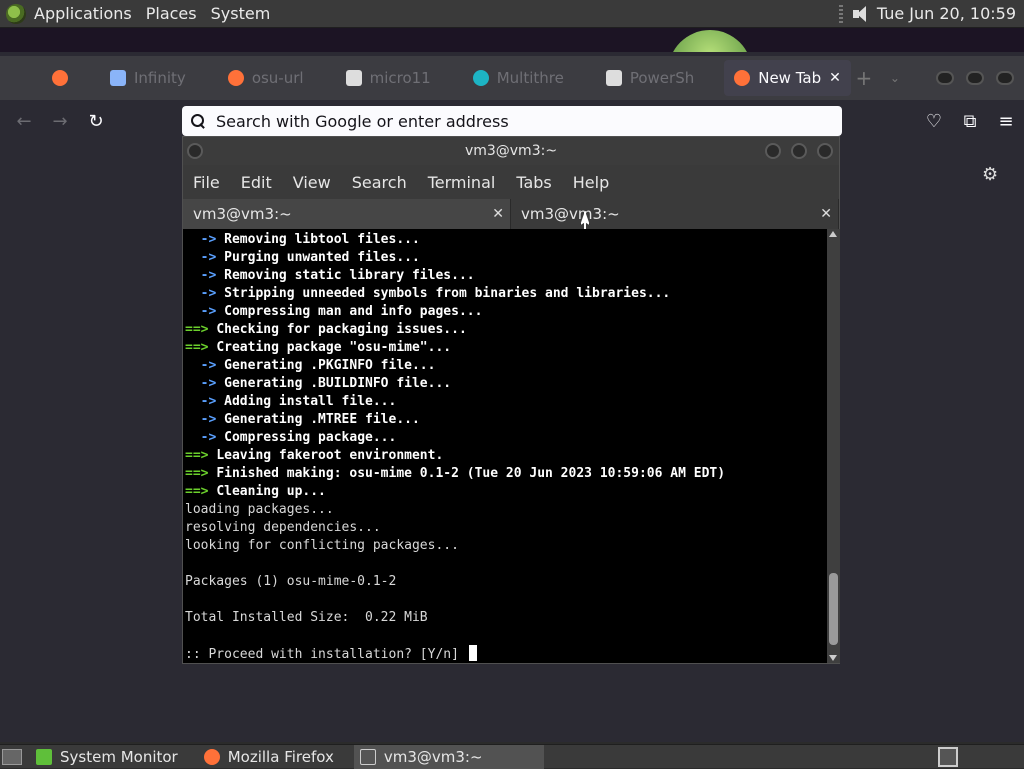 The width and height of the screenshot is (1024, 769). What do you see at coordinates (195, 151) in the screenshot?
I see `terminal-menu-button` at bounding box center [195, 151].